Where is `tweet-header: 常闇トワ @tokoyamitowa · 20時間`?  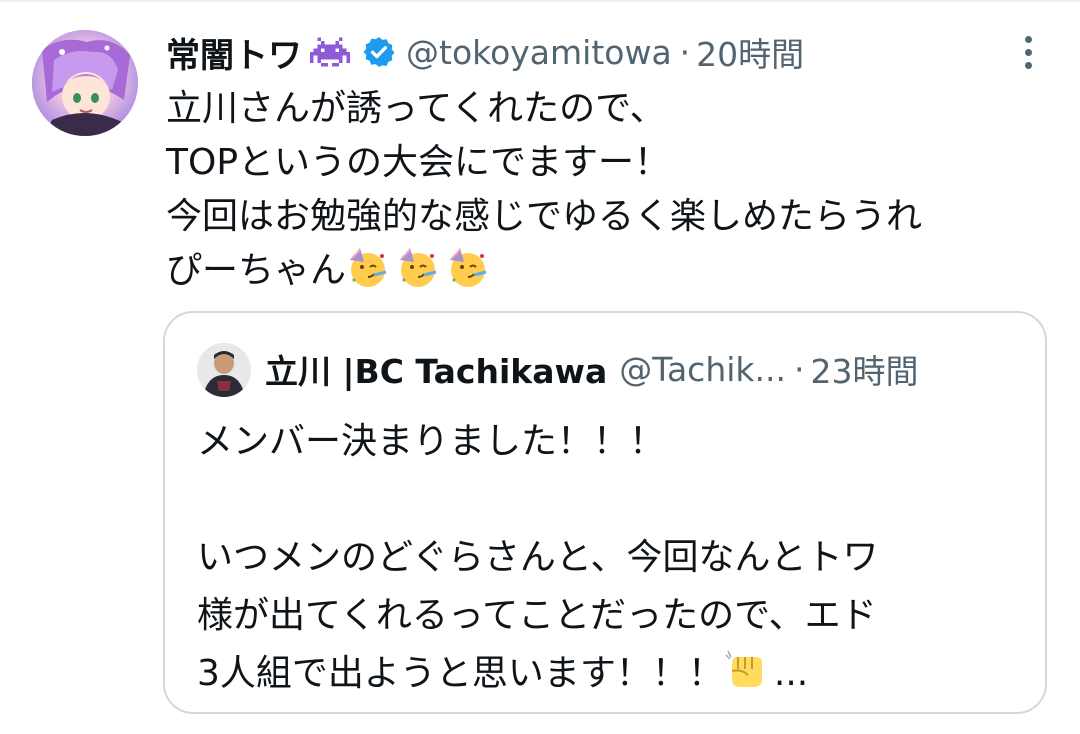
tweet-header: 常闇トワ @tokoyamitowa · 20時間 is located at coordinates (485, 52).